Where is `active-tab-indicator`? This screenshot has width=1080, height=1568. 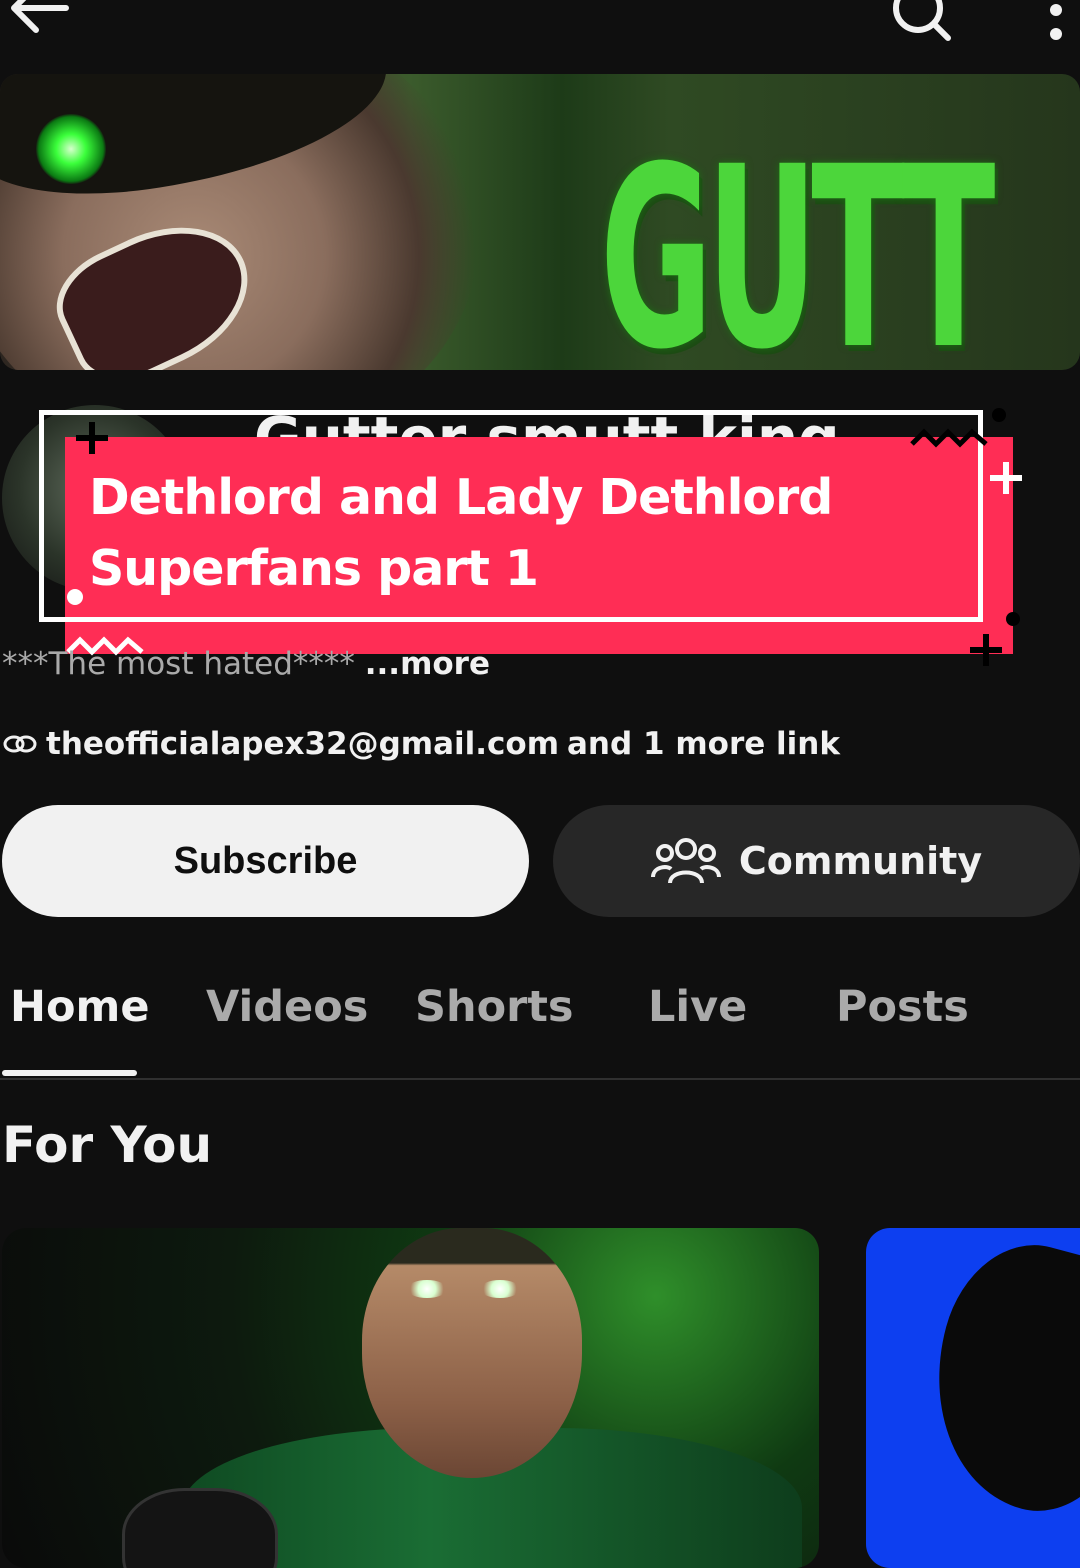 active-tab-indicator is located at coordinates (69, 1073).